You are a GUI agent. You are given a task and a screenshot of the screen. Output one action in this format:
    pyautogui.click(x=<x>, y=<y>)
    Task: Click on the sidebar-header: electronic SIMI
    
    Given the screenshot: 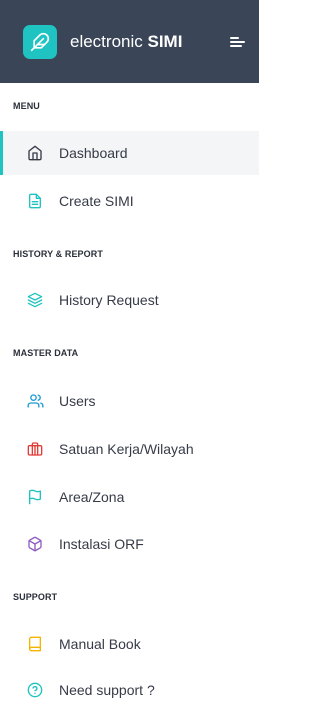 What is the action you would take?
    pyautogui.click(x=129, y=41)
    